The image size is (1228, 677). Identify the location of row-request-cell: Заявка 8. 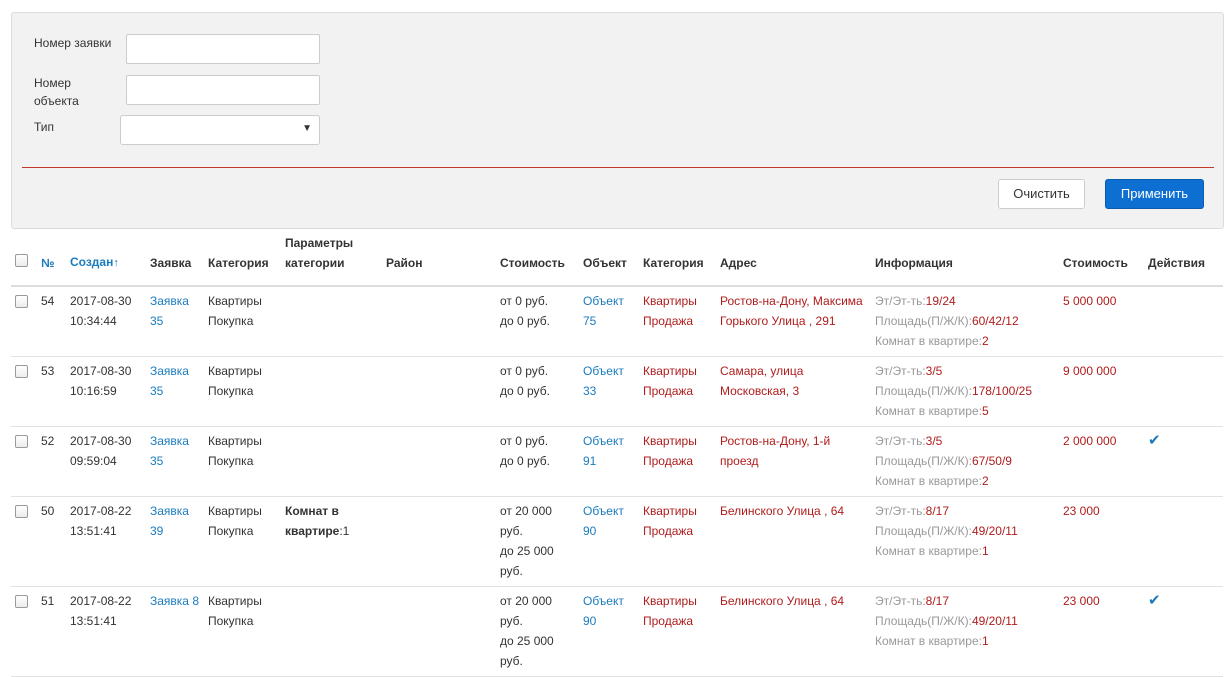
(176, 631).